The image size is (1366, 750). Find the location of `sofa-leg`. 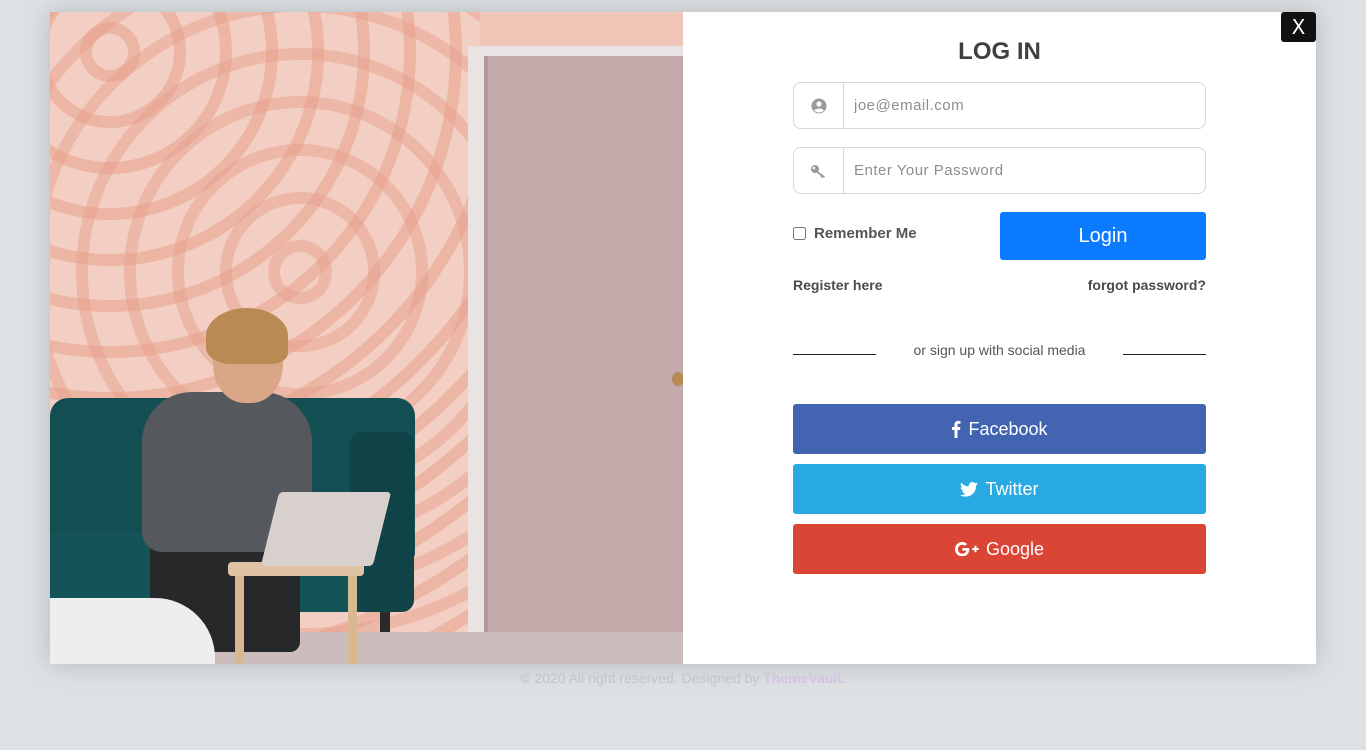

sofa-leg is located at coordinates (385, 622).